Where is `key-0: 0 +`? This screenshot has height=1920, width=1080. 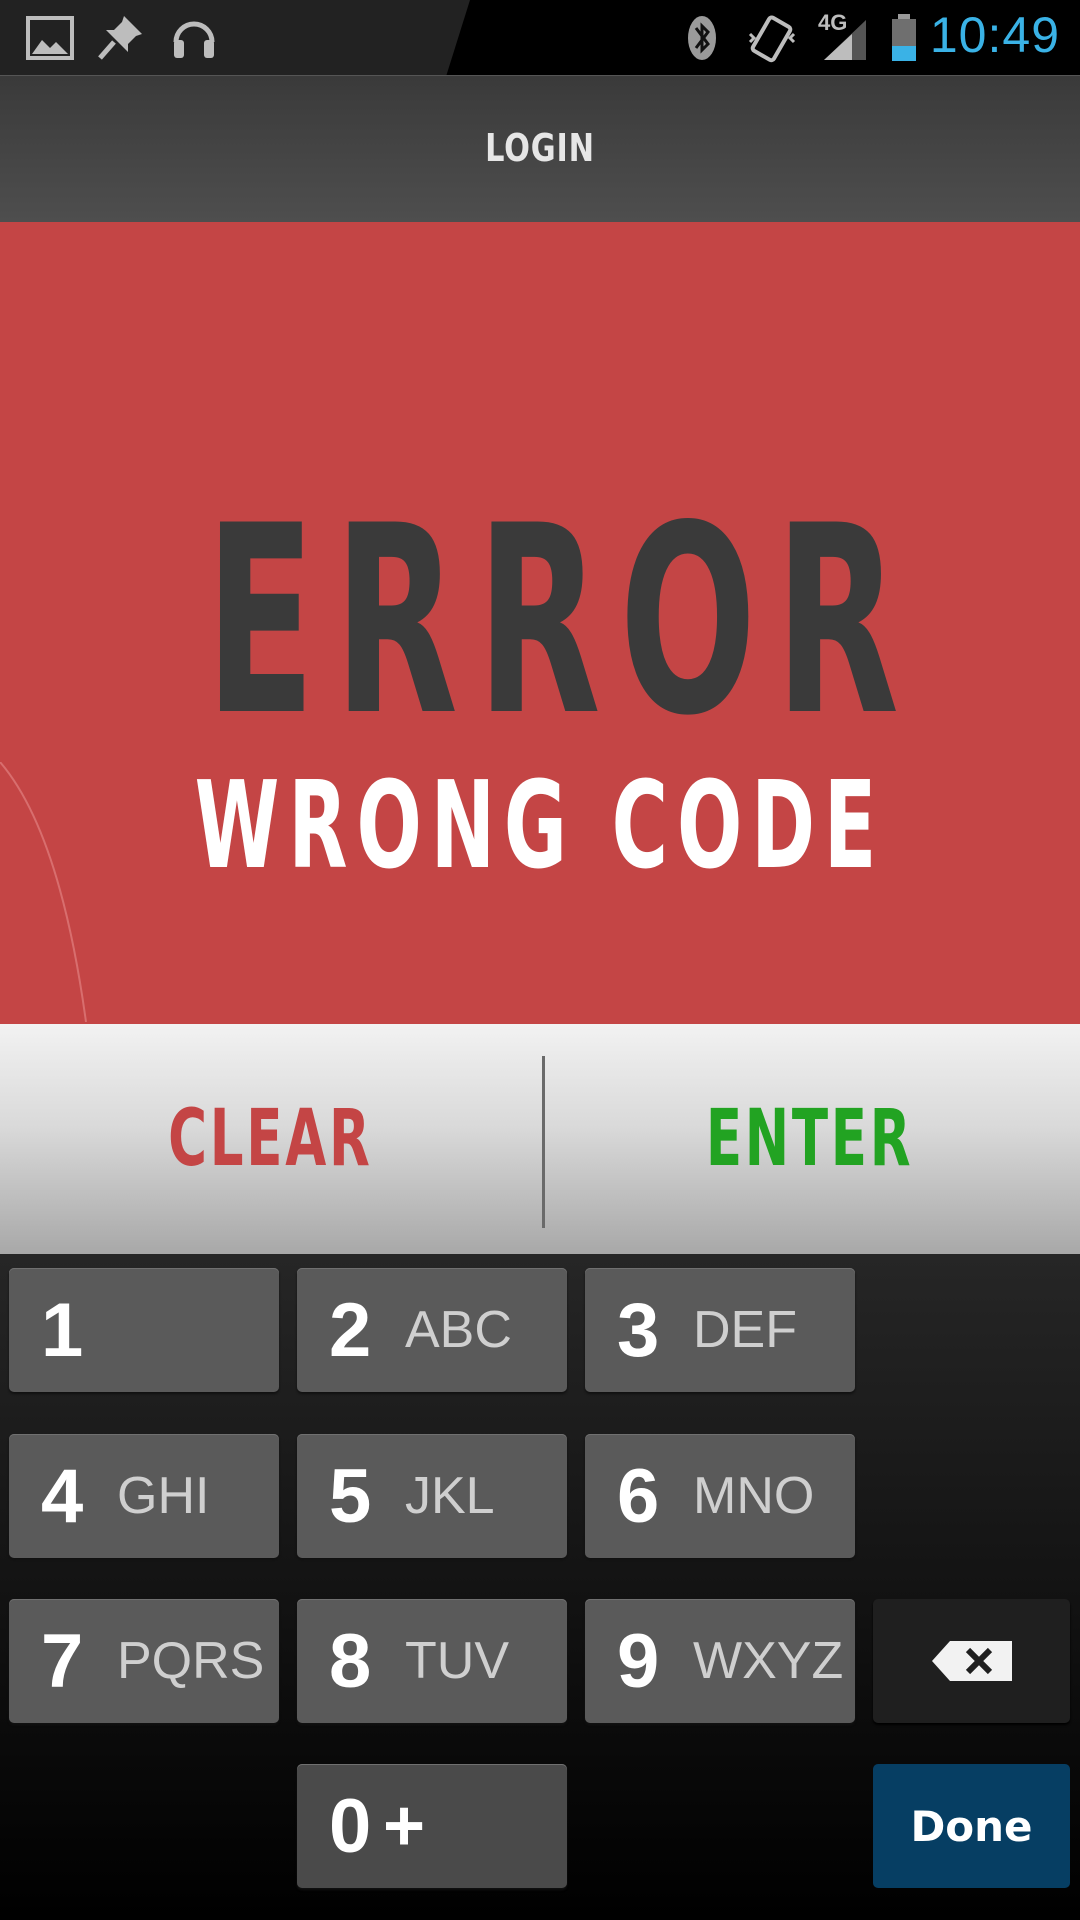 key-0: 0 + is located at coordinates (432, 1826).